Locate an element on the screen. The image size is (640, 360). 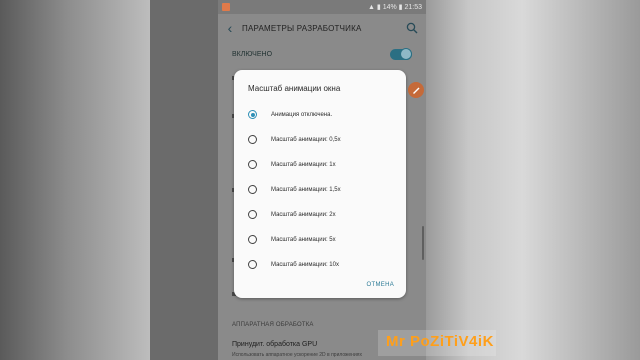
radio-option-label: Масштаб анимации: 10x is located at coordinates (305, 264).